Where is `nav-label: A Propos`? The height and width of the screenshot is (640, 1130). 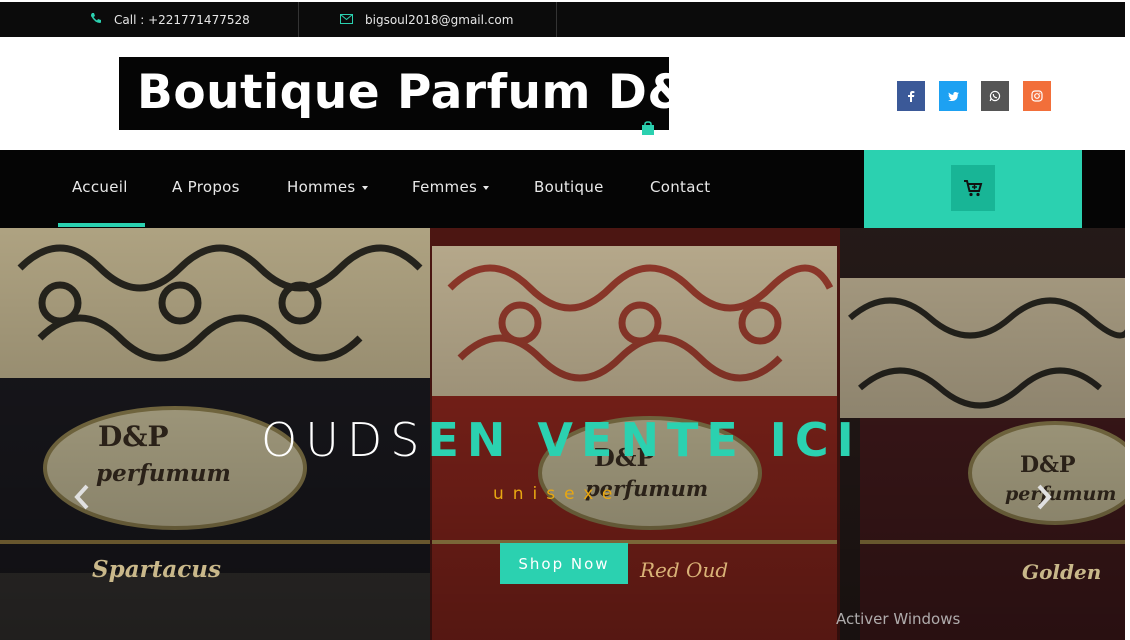 nav-label: A Propos is located at coordinates (206, 187).